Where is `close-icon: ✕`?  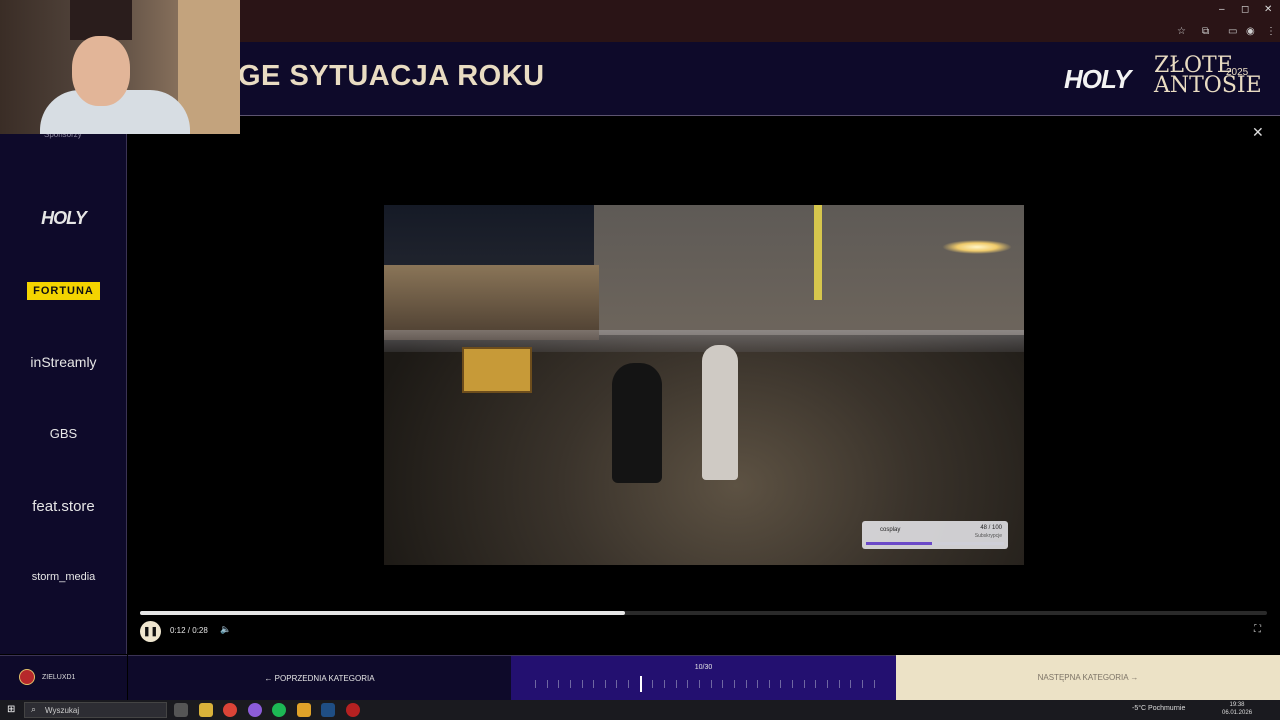 close-icon: ✕ is located at coordinates (1258, 132).